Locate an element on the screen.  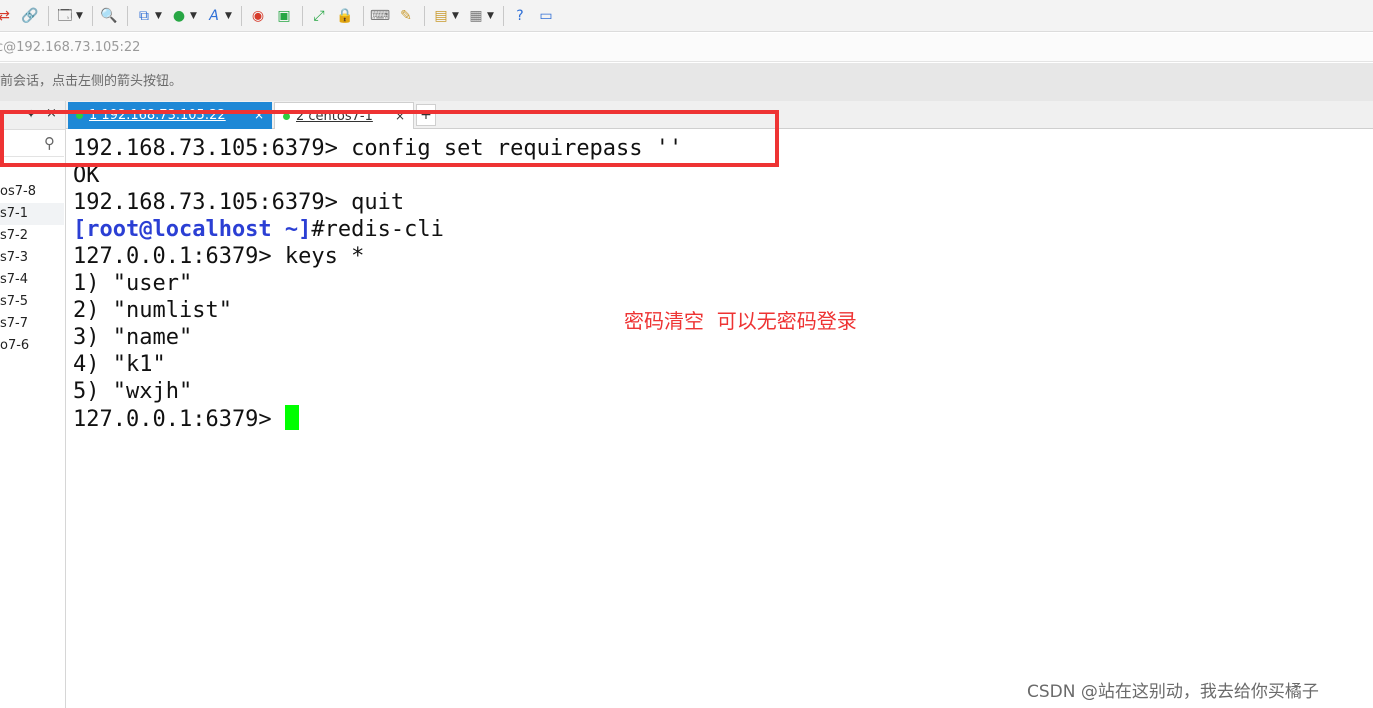
terminal-line: 1) "user" is located at coordinates (133, 283).